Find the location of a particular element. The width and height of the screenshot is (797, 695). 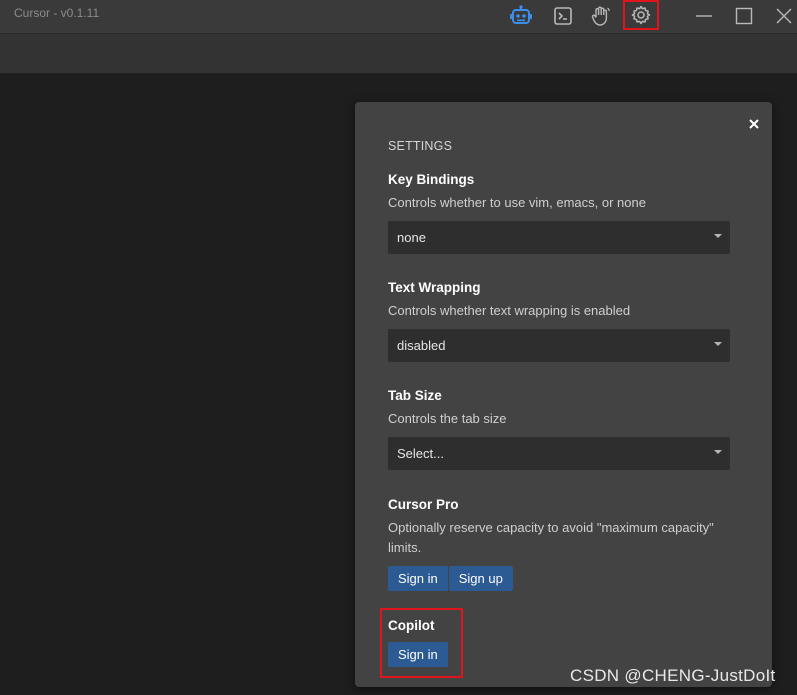

cursor-pro-title: Cursor Pro is located at coordinates (423, 504).